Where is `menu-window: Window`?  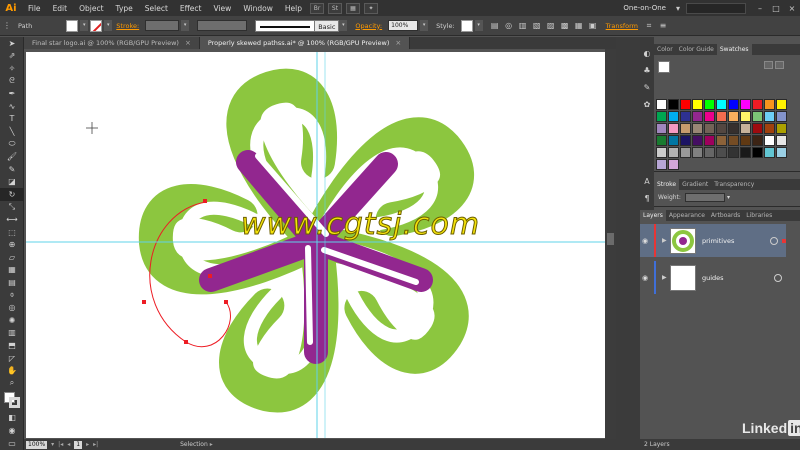
menu-window: Window is located at coordinates (258, 8).